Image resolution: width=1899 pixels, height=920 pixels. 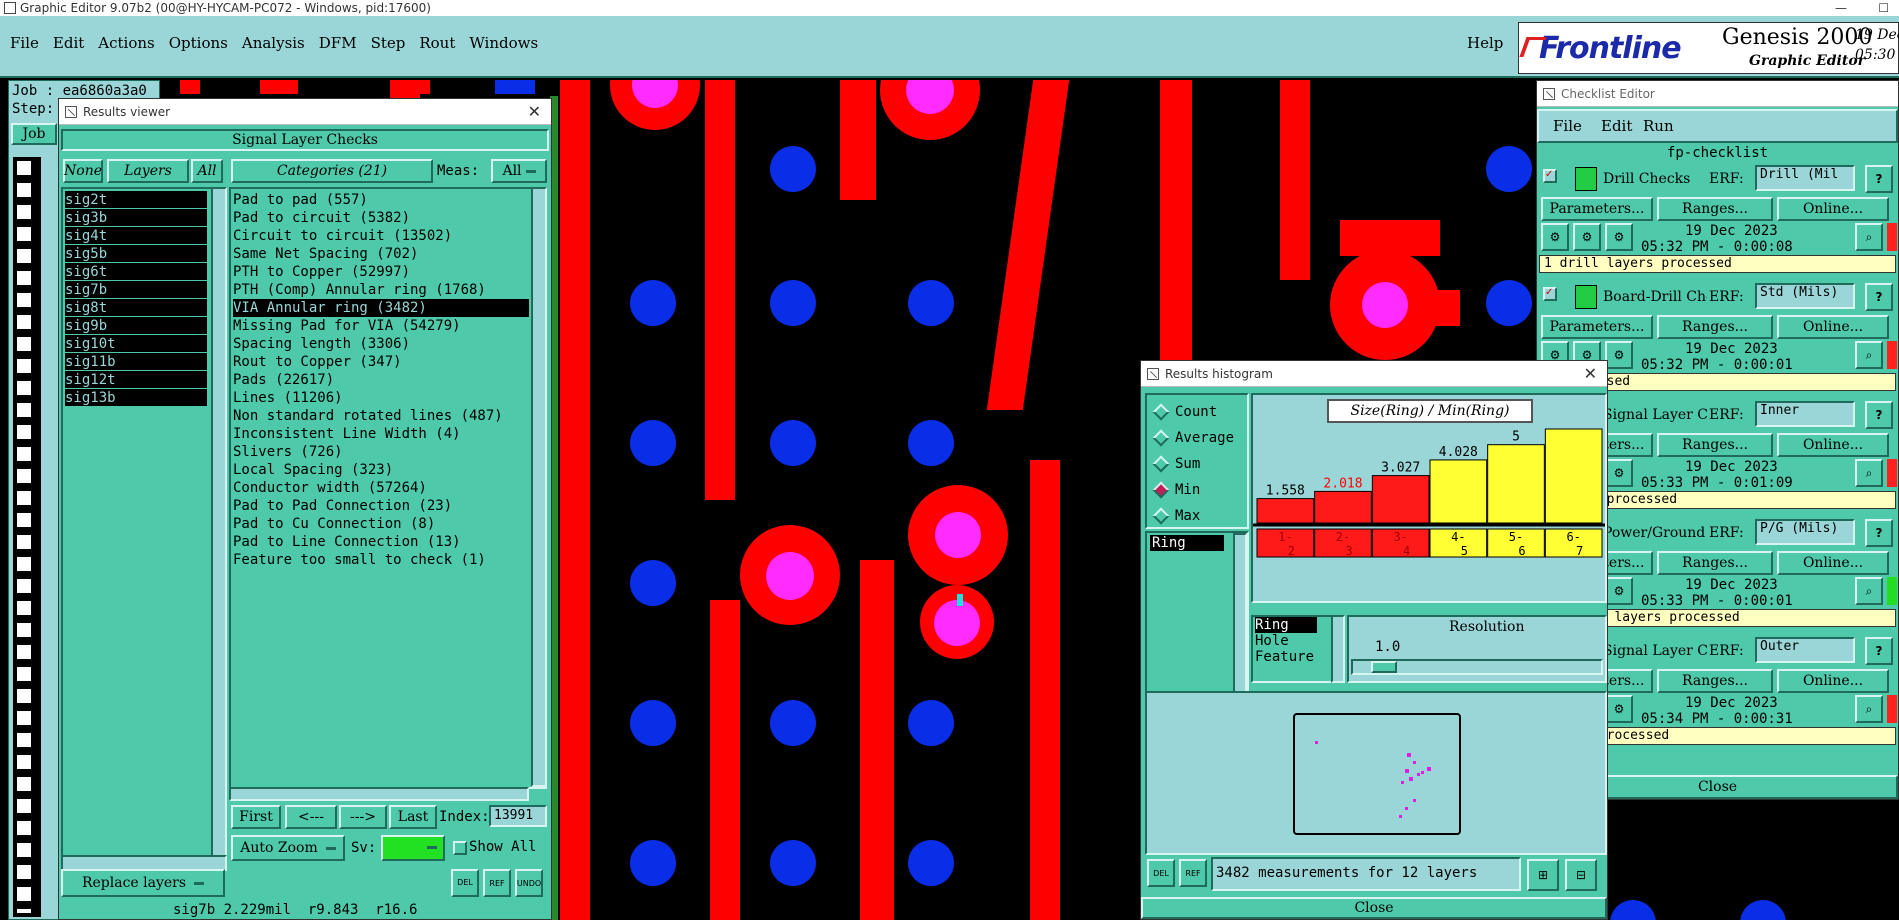 What do you see at coordinates (207, 171) in the screenshot?
I see `all-button: All` at bounding box center [207, 171].